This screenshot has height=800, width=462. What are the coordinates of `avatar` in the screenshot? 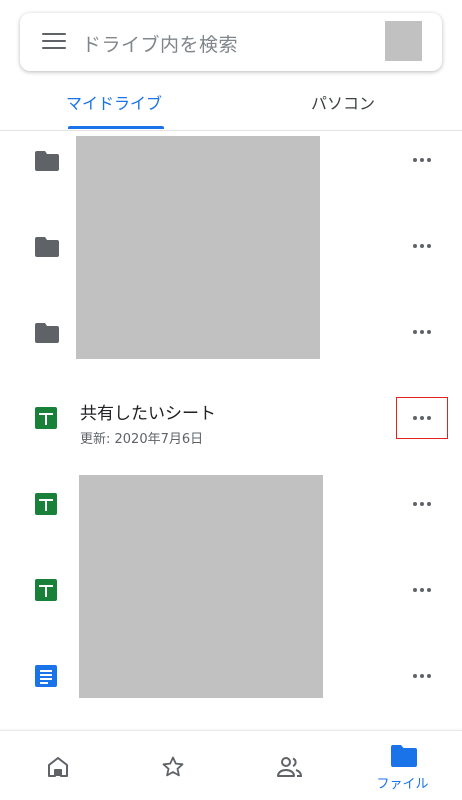 It's located at (403, 41).